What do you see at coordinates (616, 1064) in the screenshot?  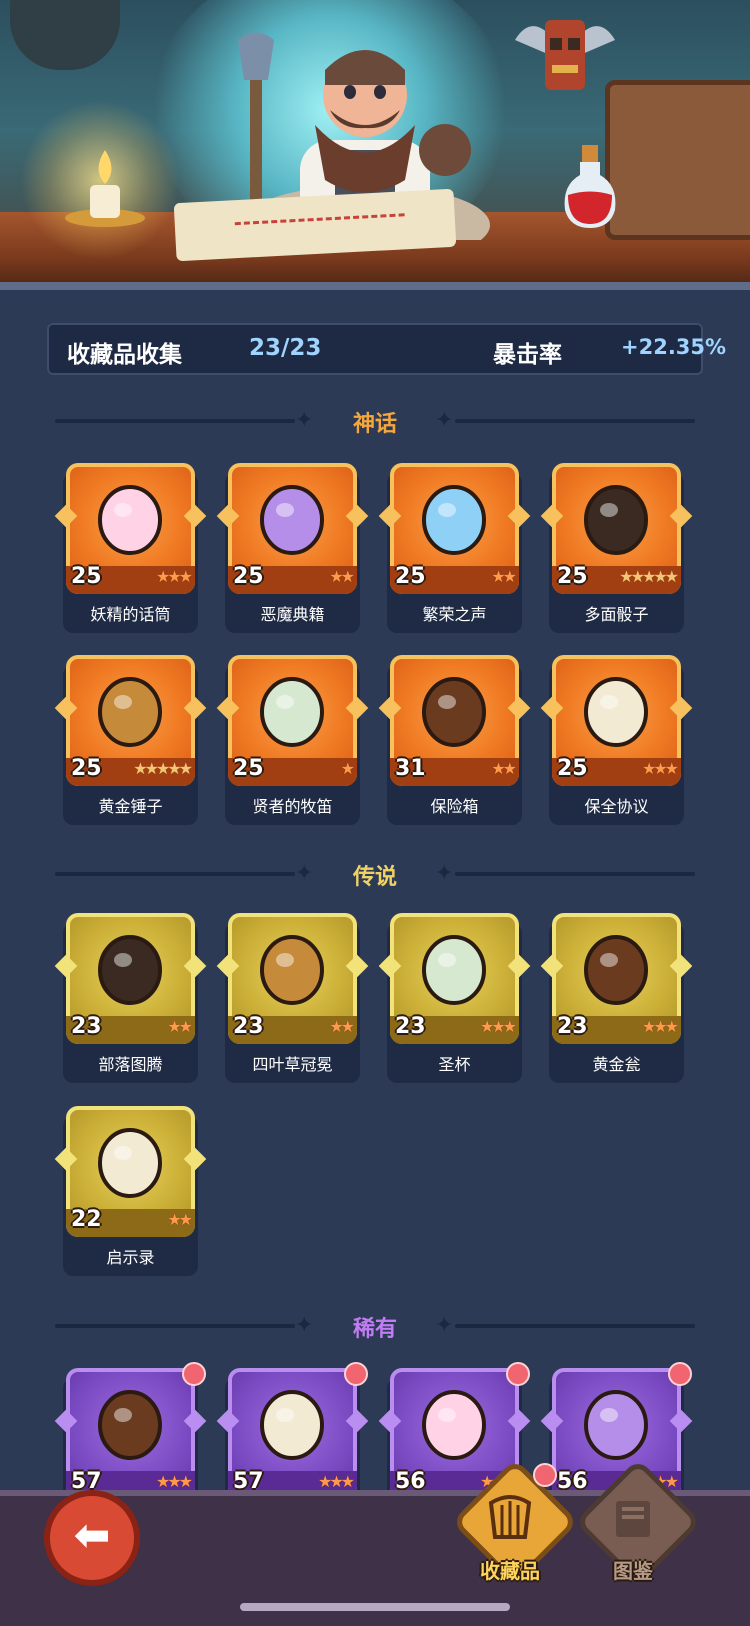 I see `card-name: 黄金瓮` at bounding box center [616, 1064].